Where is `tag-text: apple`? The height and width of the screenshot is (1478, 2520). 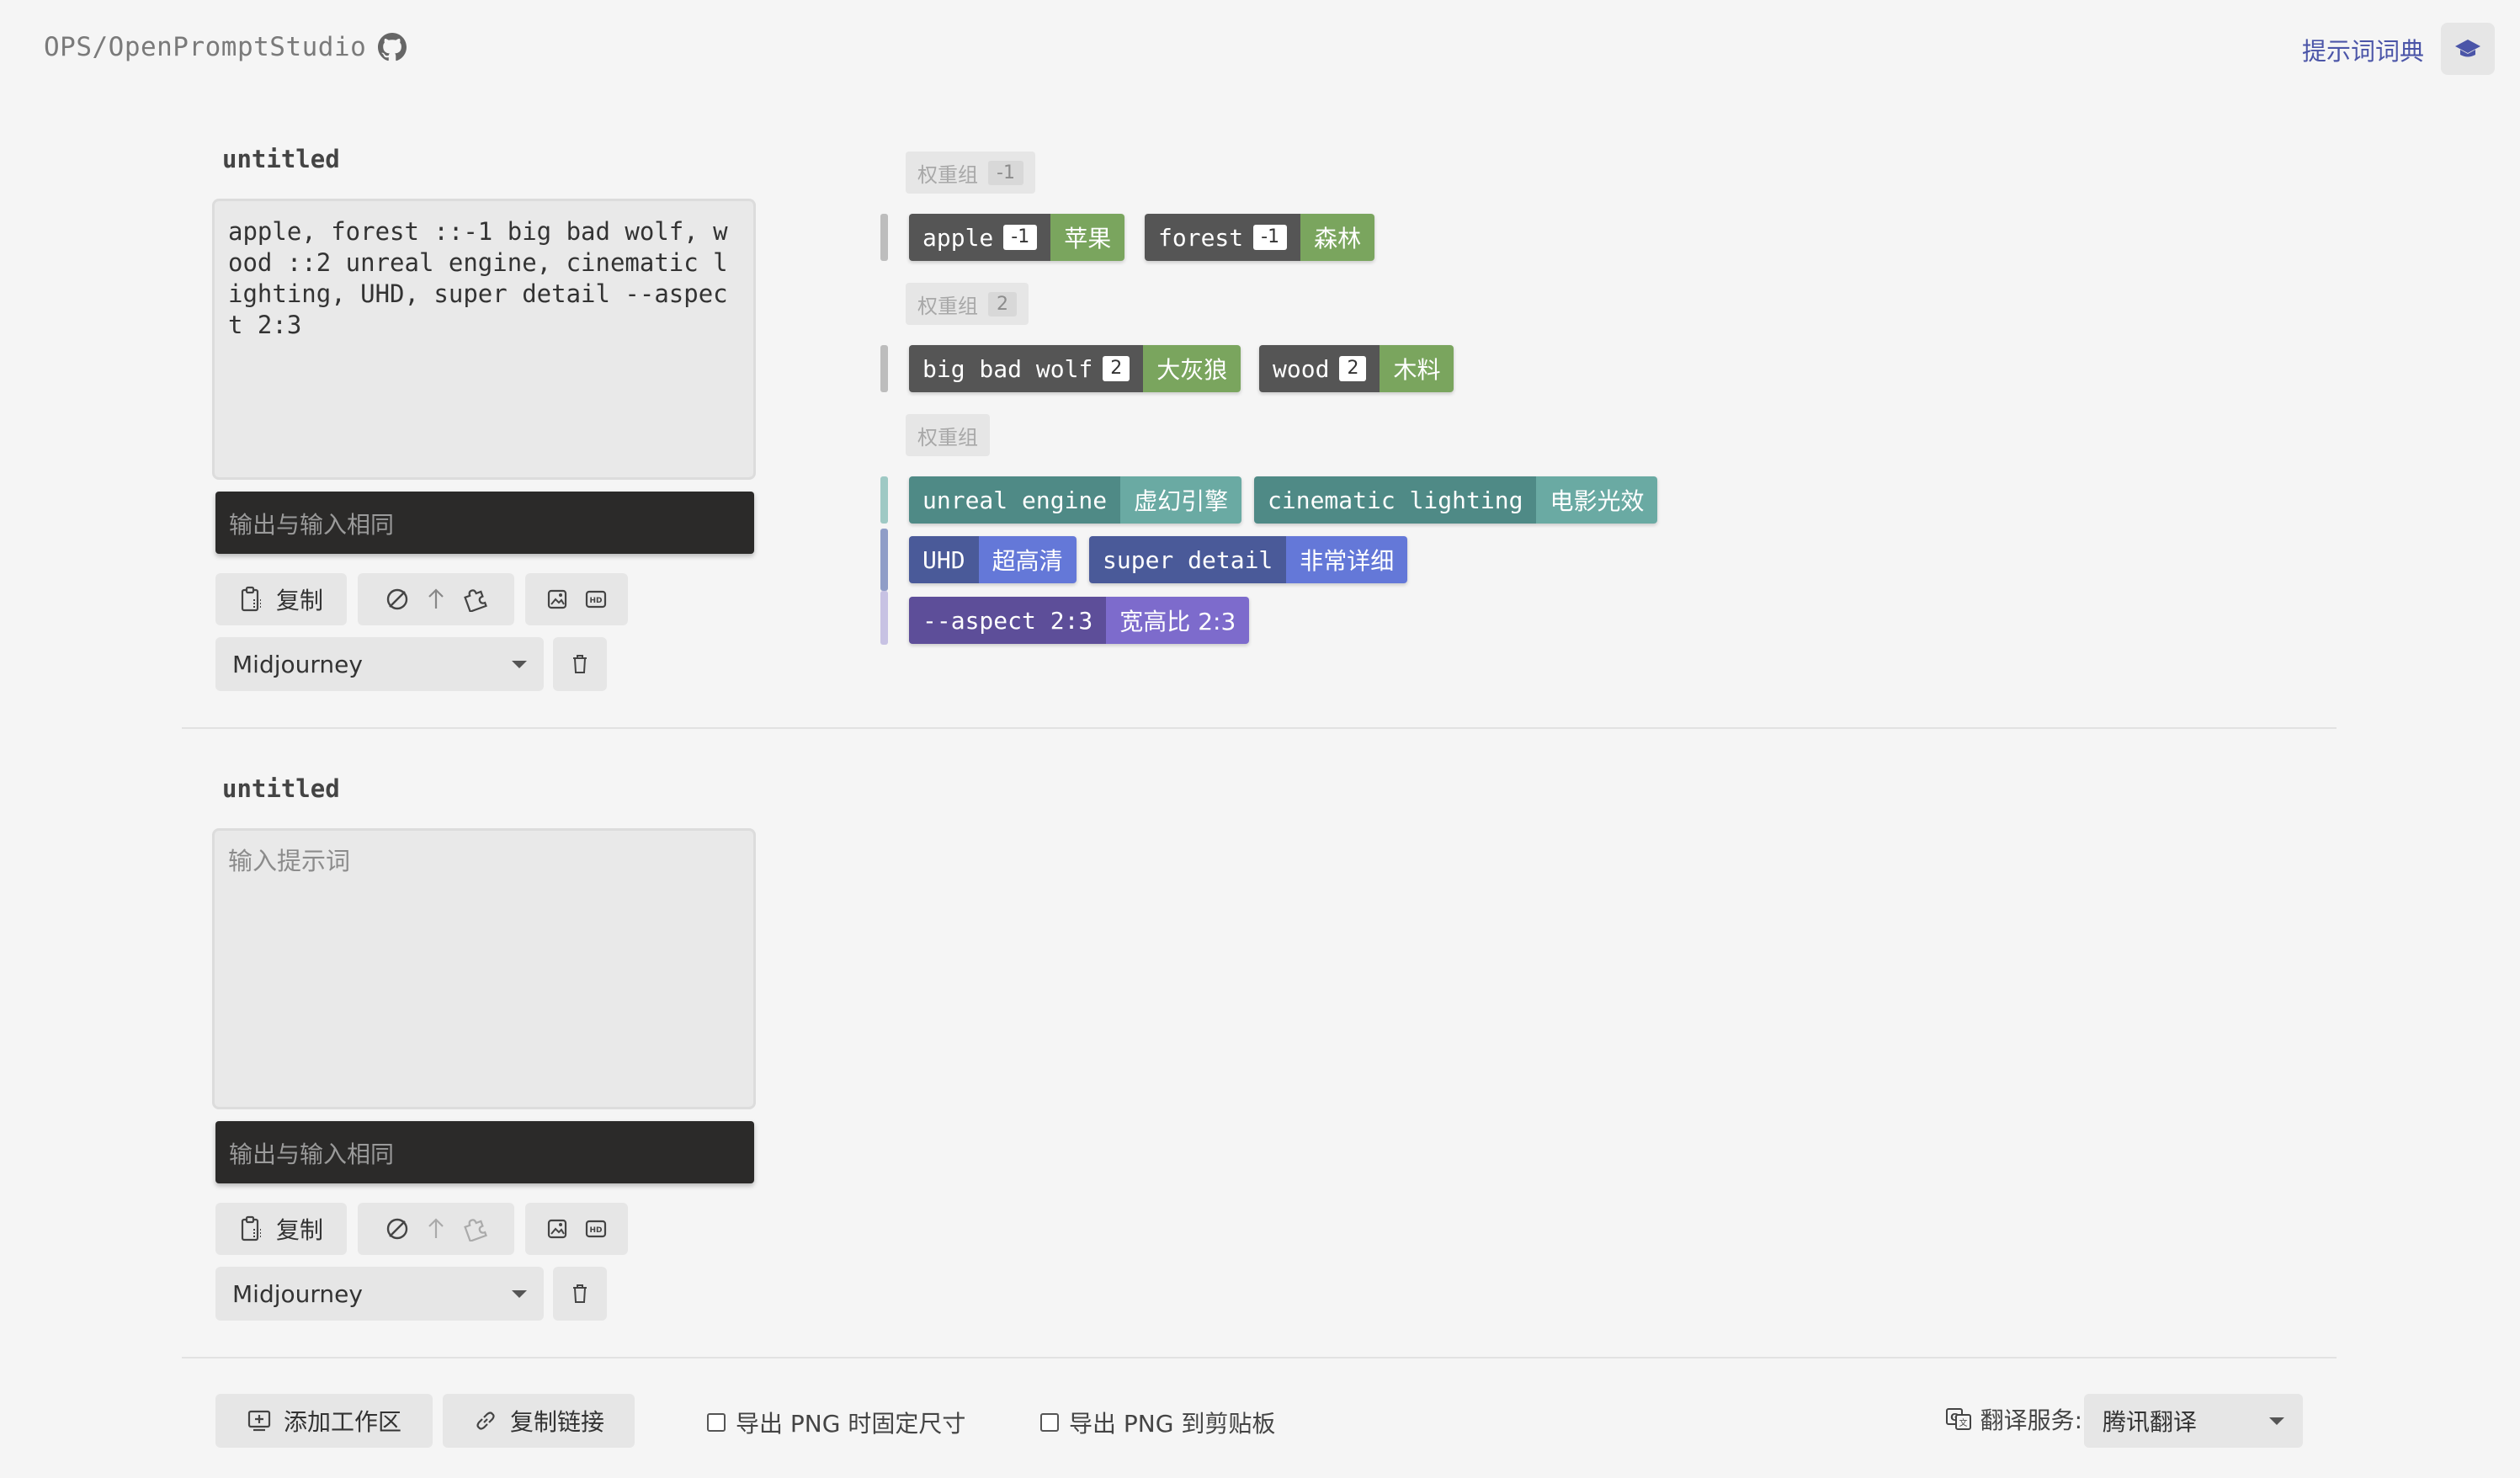 tag-text: apple is located at coordinates (958, 237).